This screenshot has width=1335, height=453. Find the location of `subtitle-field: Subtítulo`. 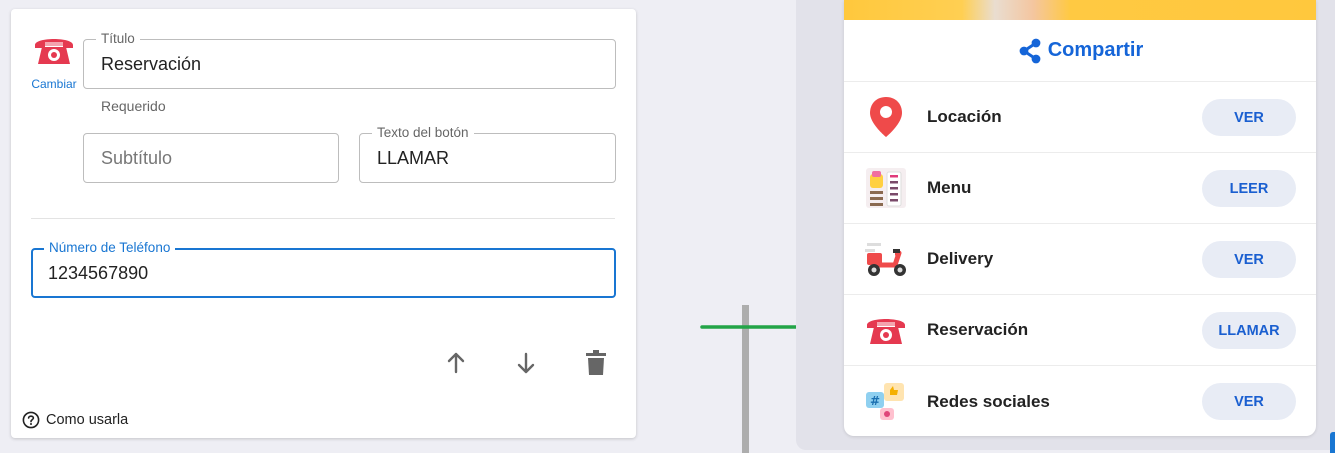

subtitle-field: Subtítulo is located at coordinates (211, 158).